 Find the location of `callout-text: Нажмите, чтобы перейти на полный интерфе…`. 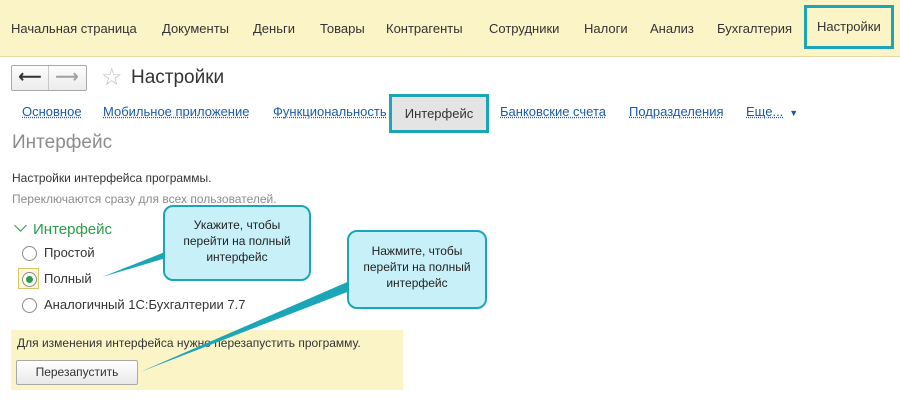

callout-text: Нажмите, чтобы перейти на полный интерфе… is located at coordinates (417, 267).